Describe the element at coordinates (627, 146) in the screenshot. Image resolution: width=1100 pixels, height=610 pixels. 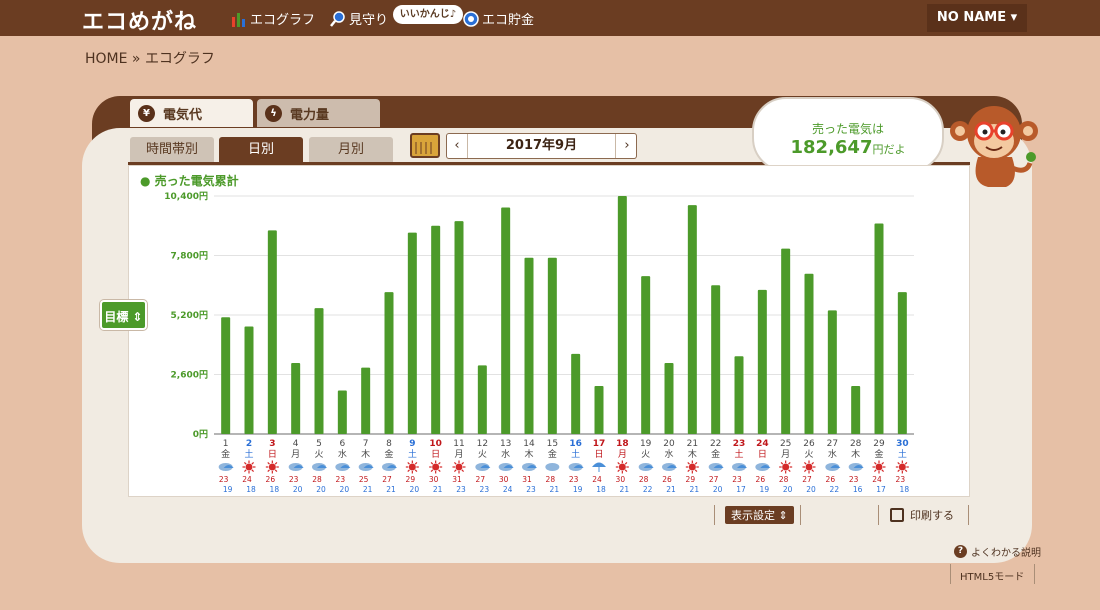
I see `next-month-button: ›` at that location.